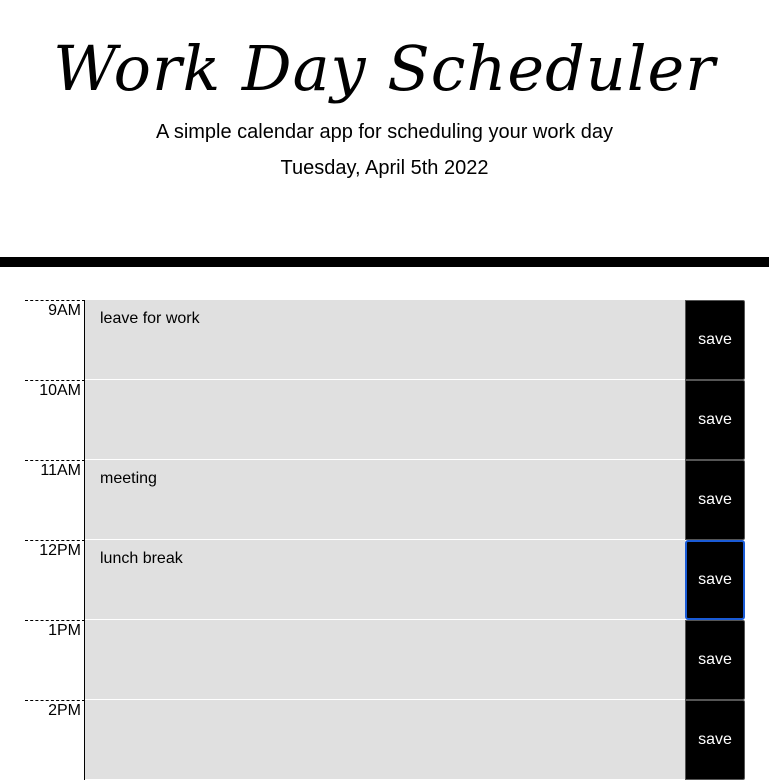 Image resolution: width=769 pixels, height=780 pixels. What do you see at coordinates (384, 68) in the screenshot?
I see `app-title: Work Day Scheduler` at bounding box center [384, 68].